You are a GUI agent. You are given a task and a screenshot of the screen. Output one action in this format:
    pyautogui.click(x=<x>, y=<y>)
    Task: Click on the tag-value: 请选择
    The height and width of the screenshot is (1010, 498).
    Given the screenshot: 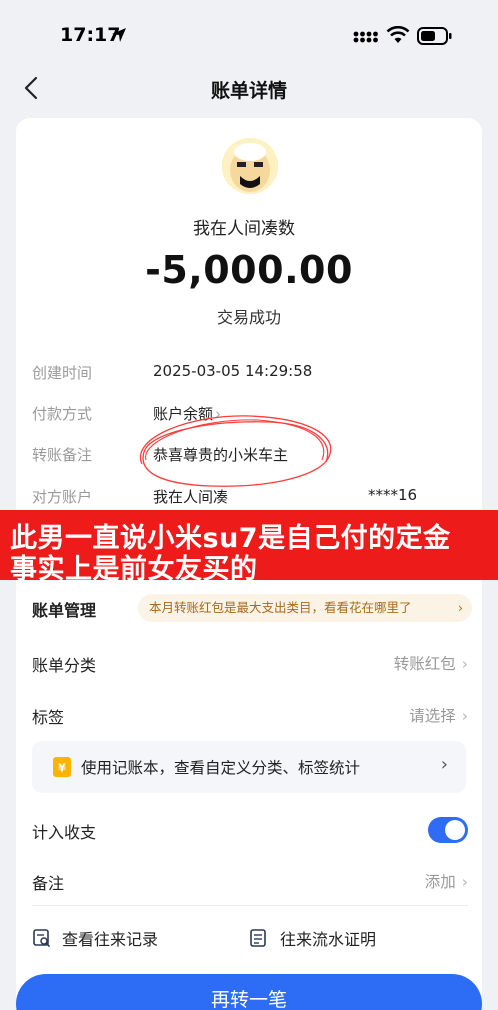 What is the action you would take?
    pyautogui.click(x=432, y=716)
    